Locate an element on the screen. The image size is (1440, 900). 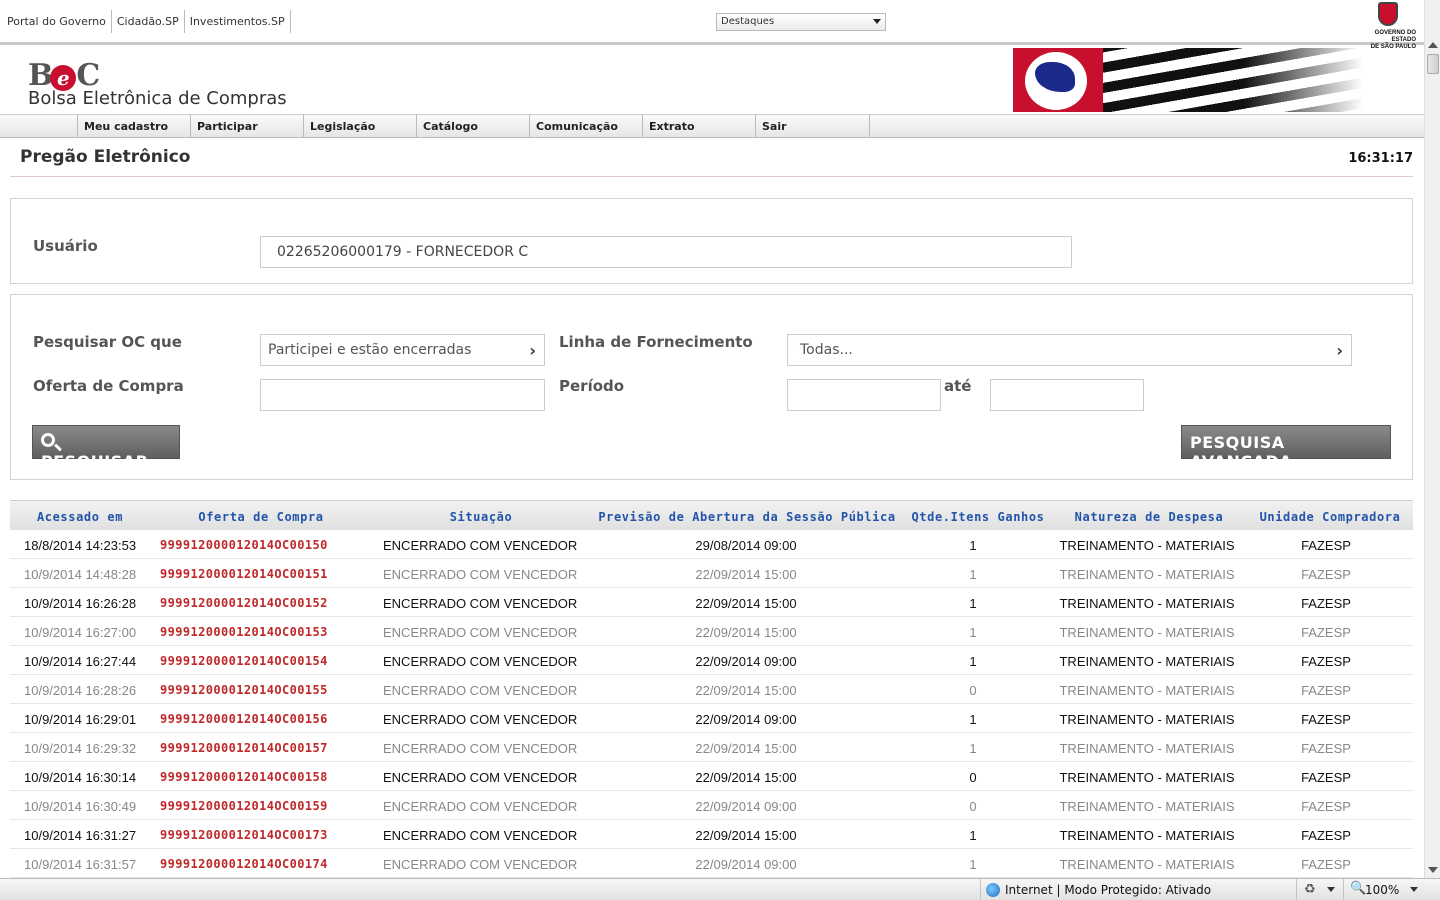
col-natureza-despesa: Natureza de Despesa is located at coordinates (1149, 517).